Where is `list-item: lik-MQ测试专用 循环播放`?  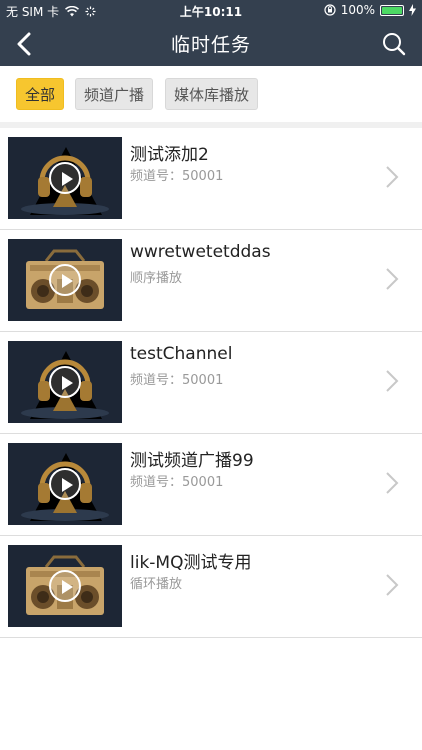
list-item: lik-MQ测试专用 循环播放 is located at coordinates (211, 587).